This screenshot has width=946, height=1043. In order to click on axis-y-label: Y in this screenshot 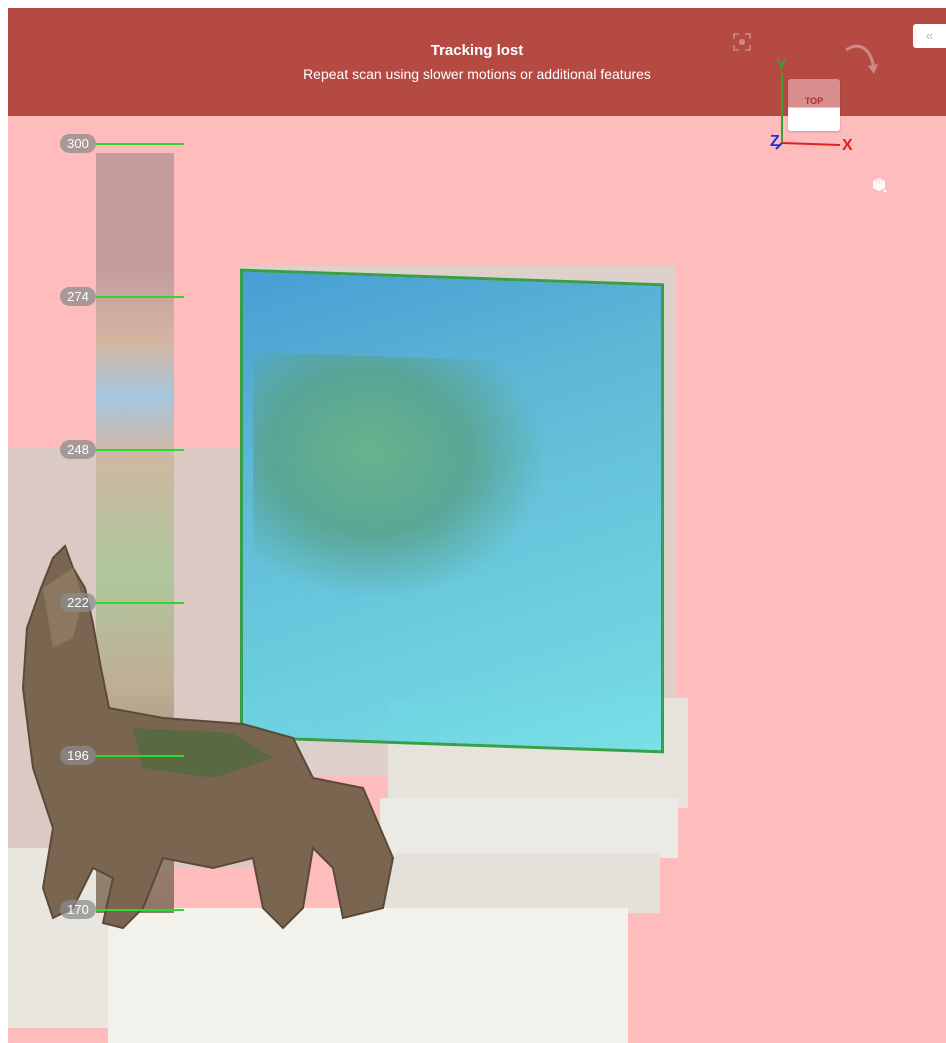, I will do `click(781, 65)`.